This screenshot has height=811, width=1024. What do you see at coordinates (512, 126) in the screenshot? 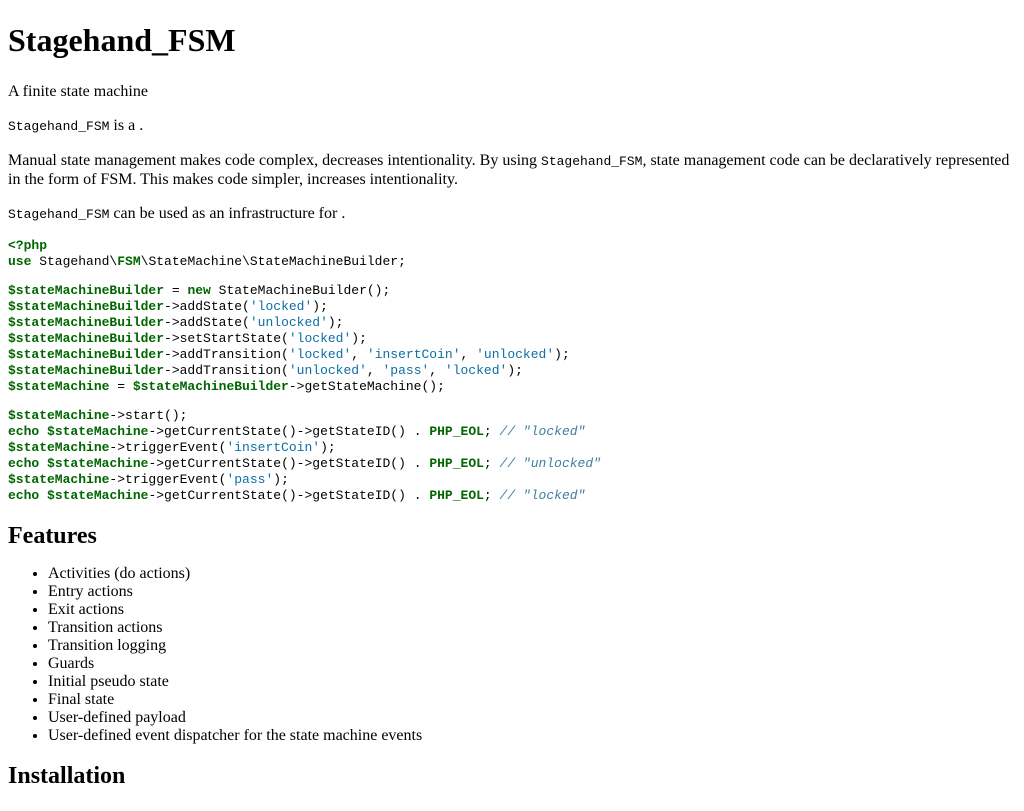
I see `description-paragraph: Stagehand_FSM is a .` at bounding box center [512, 126].